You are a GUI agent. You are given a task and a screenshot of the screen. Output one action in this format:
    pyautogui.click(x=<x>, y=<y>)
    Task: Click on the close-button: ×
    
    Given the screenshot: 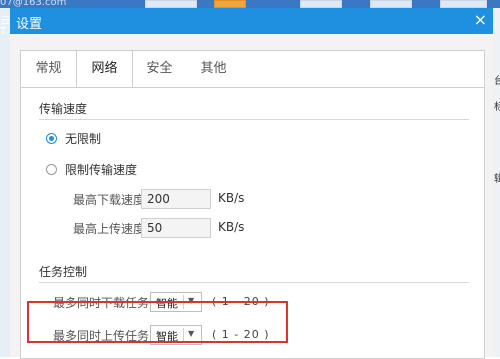 What is the action you would take?
    pyautogui.click(x=480, y=20)
    